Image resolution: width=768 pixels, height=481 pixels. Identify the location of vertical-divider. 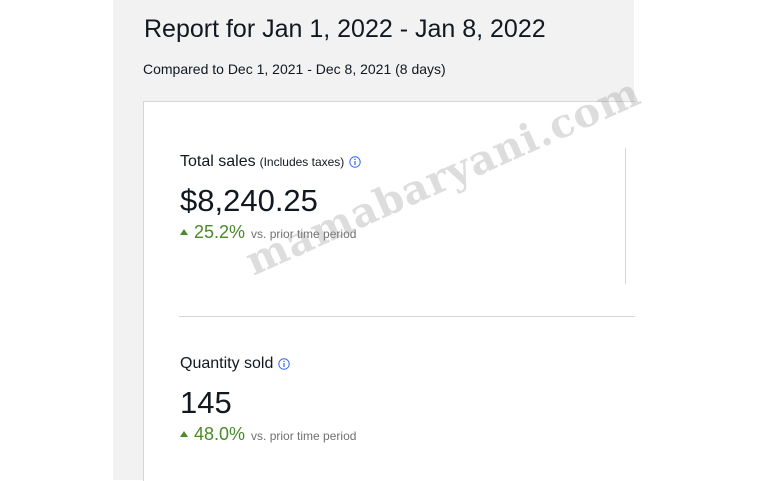
(625, 216).